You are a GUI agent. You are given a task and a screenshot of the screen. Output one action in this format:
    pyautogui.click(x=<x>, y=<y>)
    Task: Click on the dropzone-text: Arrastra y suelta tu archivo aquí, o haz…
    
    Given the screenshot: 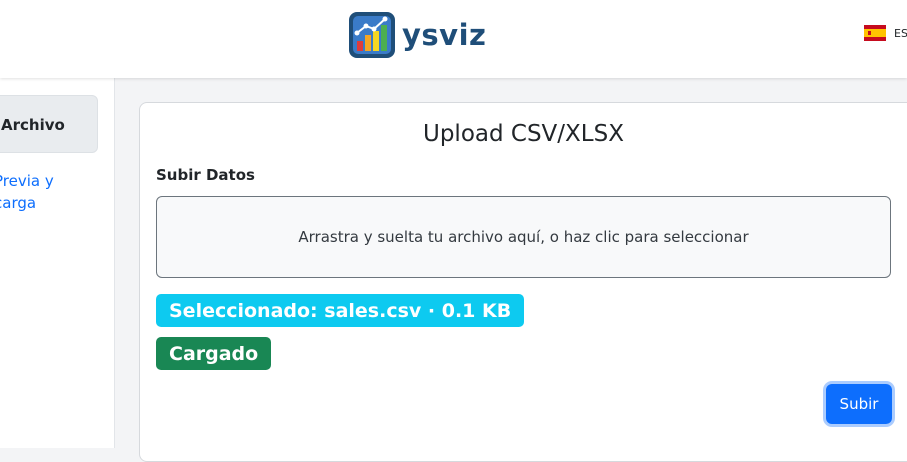 What is the action you would take?
    pyautogui.click(x=523, y=237)
    